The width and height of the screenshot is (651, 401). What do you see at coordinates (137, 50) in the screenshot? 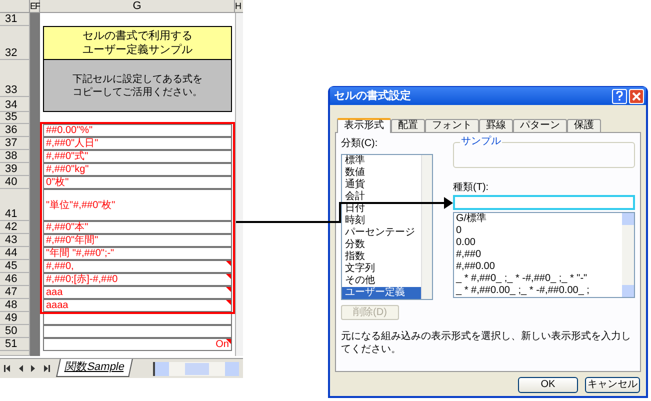
I see `title-text: ユーザー定義サンプル` at bounding box center [137, 50].